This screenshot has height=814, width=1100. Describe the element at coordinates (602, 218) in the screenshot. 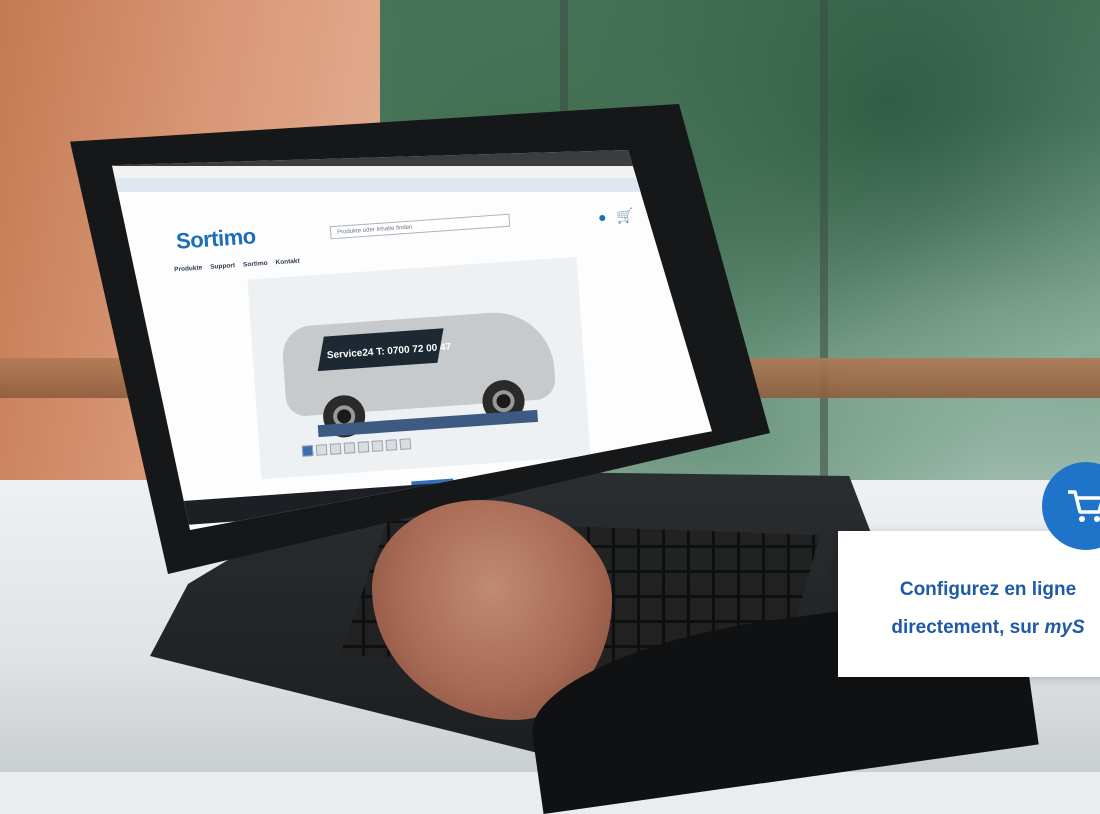

I see `user-icon: ●` at that location.